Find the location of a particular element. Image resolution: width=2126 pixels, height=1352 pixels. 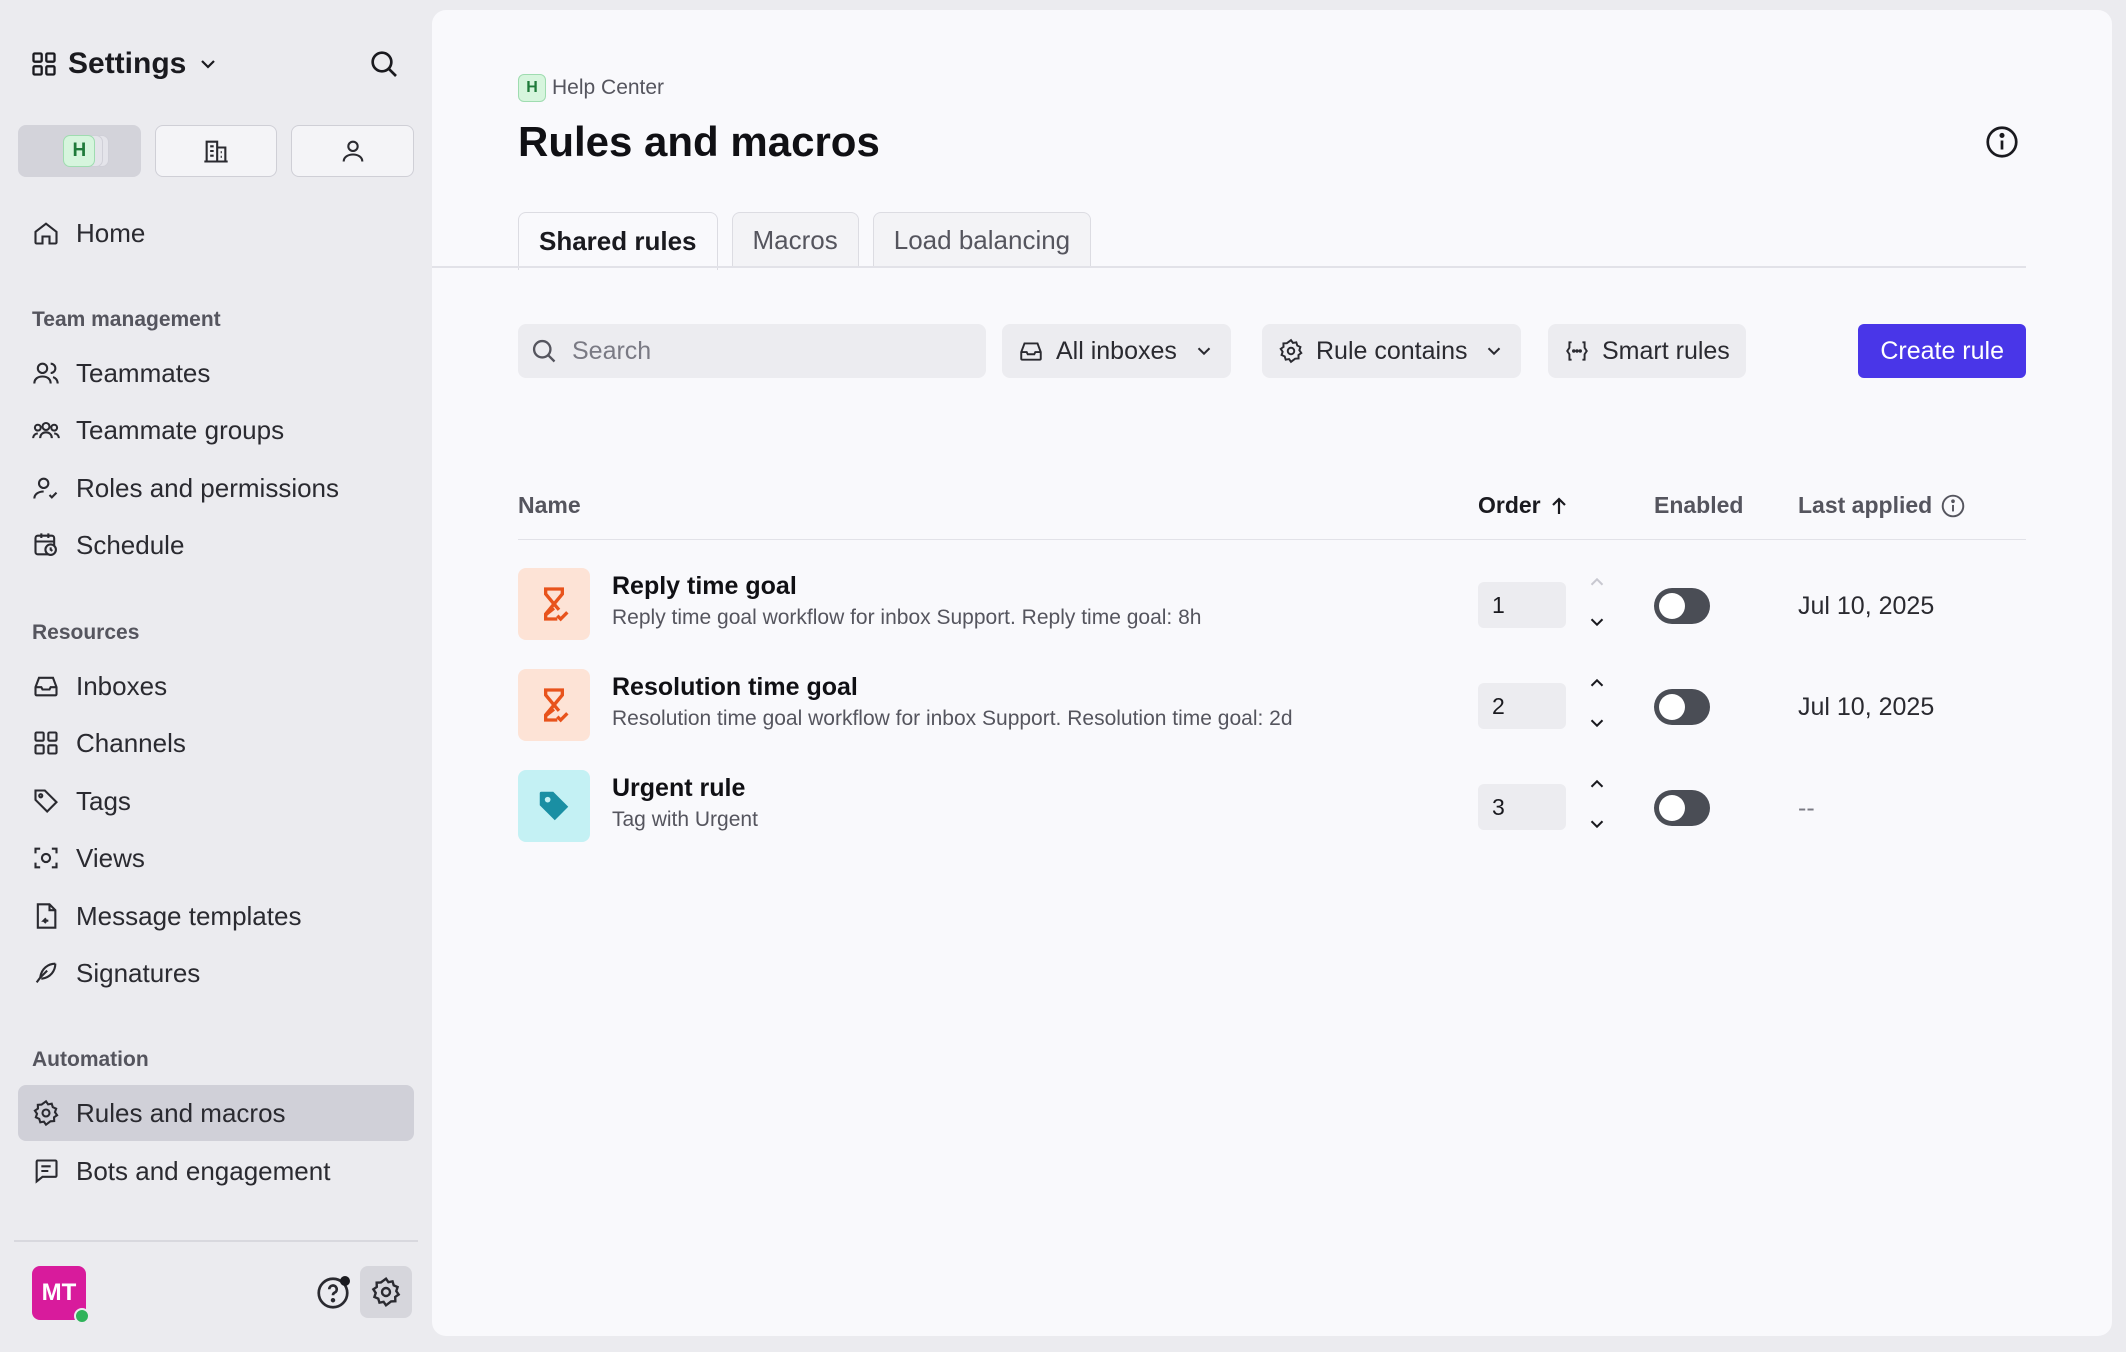

section-automation: Automation is located at coordinates (90, 1059).